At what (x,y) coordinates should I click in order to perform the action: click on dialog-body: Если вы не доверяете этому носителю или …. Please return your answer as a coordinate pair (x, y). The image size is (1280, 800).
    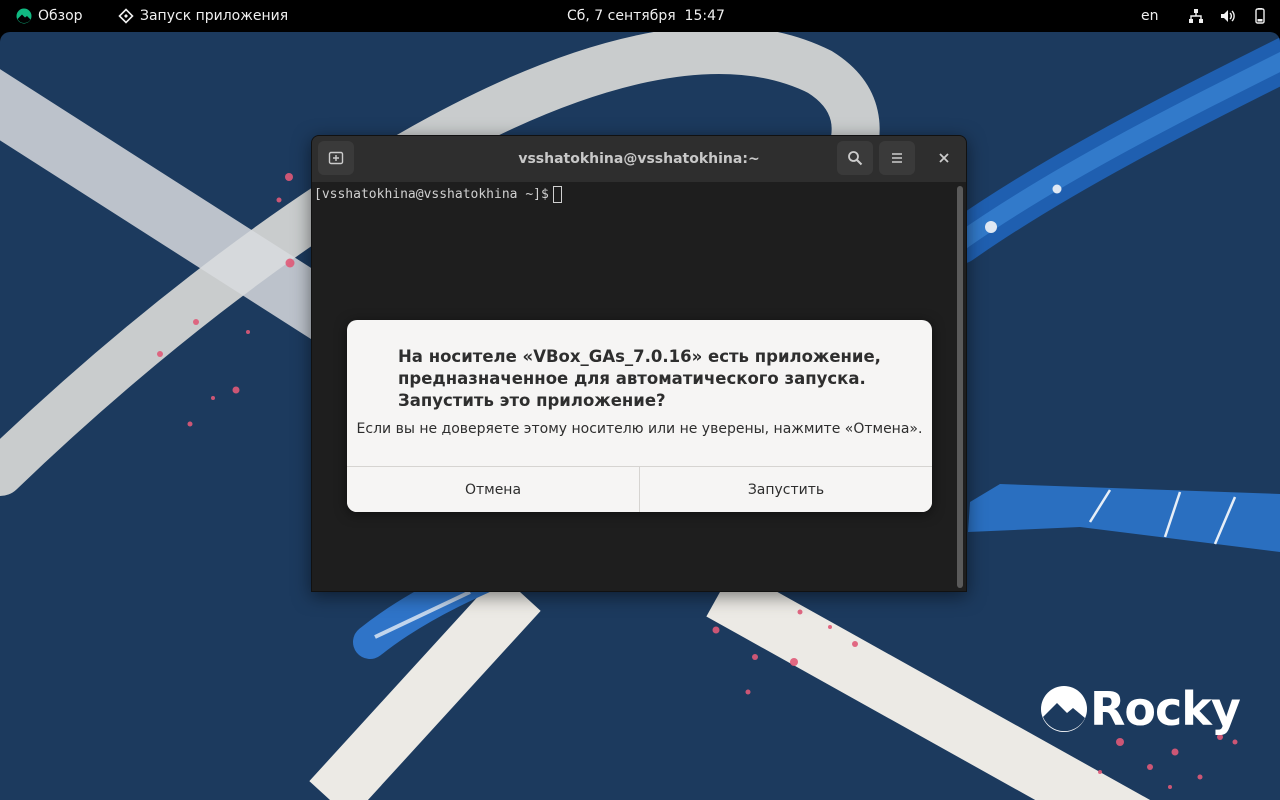
    Looking at the image, I should click on (639, 429).